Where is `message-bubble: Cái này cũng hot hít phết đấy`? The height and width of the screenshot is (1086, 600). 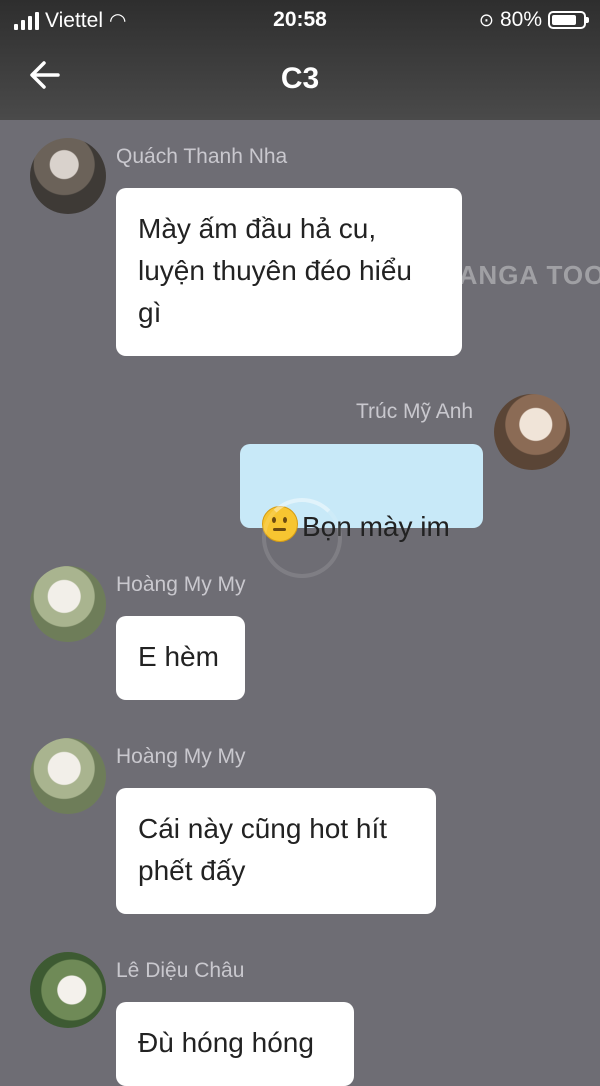
message-bubble: Cái này cũng hot hít phết đấy is located at coordinates (276, 851).